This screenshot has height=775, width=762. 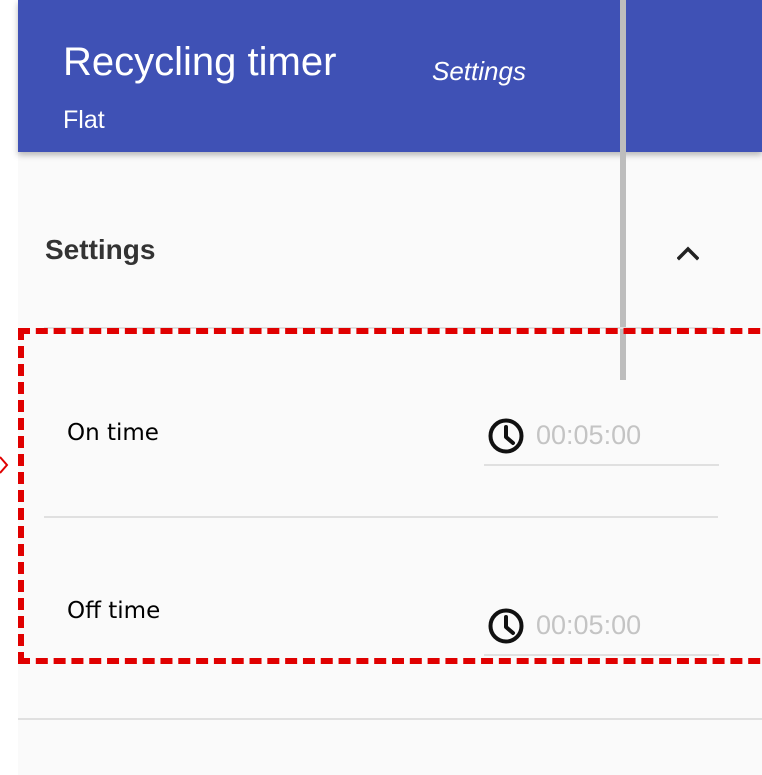 What do you see at coordinates (100, 249) in the screenshot?
I see `section-title: Settings` at bounding box center [100, 249].